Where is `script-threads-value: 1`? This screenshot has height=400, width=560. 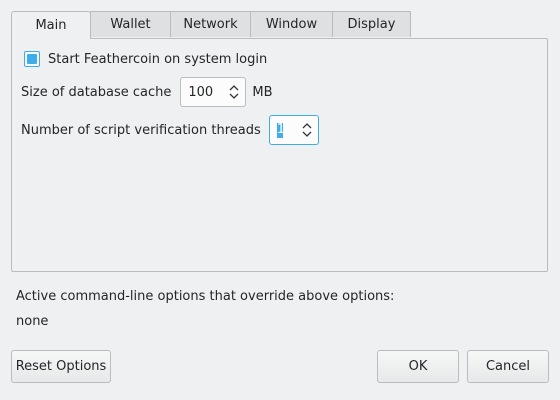
script-threads-value: 1 is located at coordinates (281, 130).